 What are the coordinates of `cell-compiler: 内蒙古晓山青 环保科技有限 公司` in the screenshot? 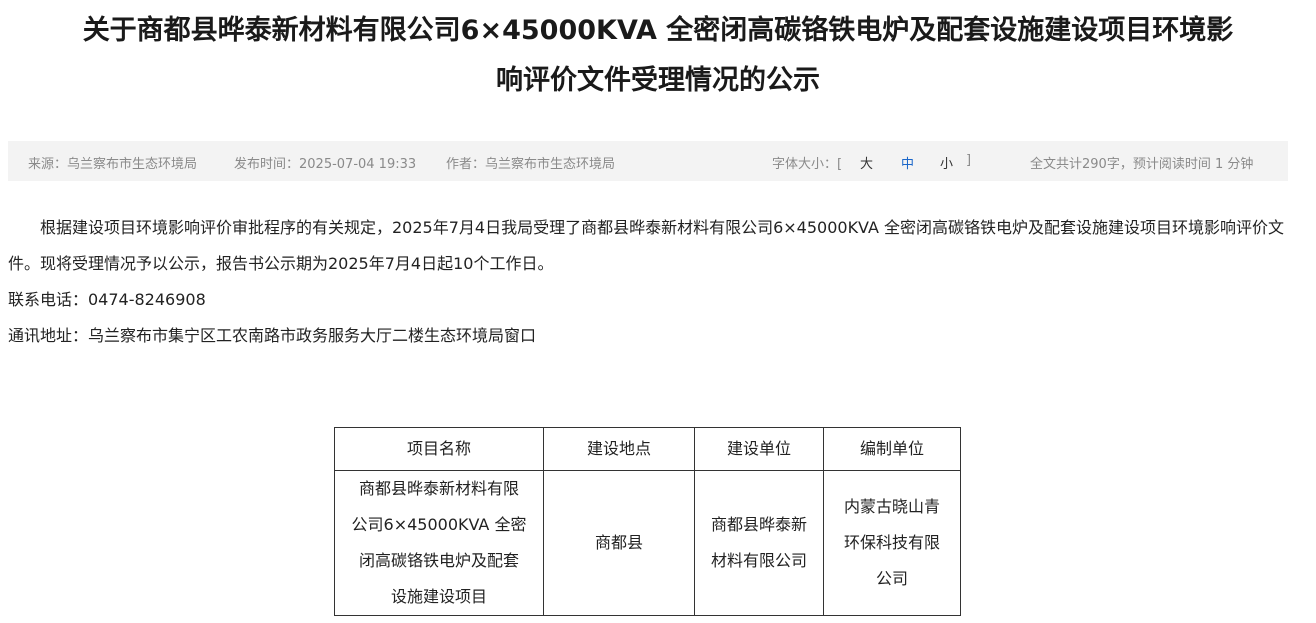 It's located at (892, 543).